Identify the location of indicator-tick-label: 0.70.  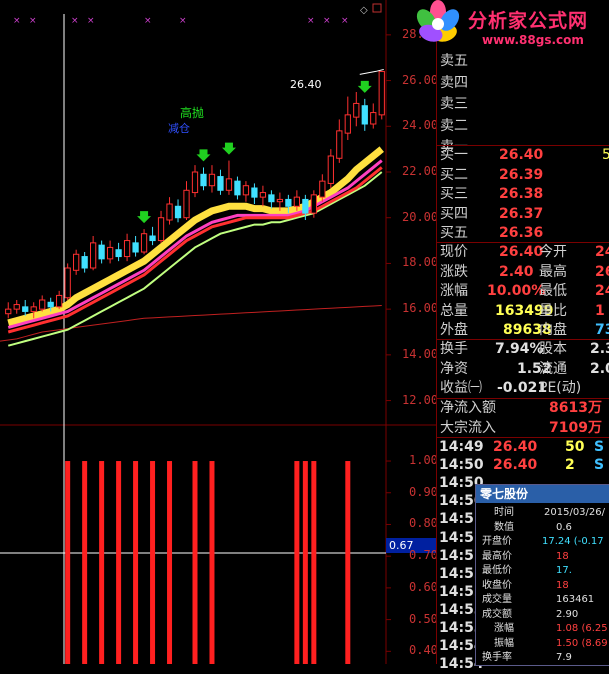
(423, 555).